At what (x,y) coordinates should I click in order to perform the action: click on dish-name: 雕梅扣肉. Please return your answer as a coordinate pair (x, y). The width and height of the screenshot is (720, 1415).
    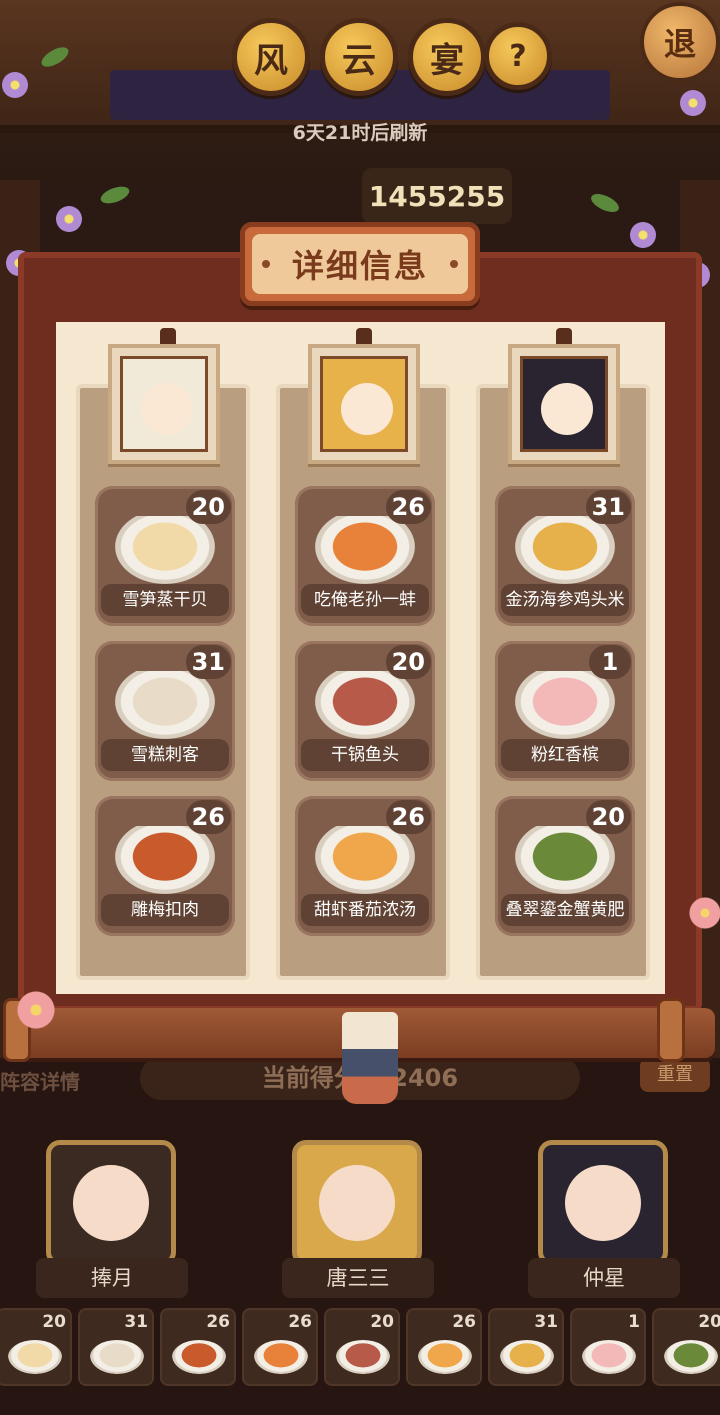
    Looking at the image, I should click on (165, 910).